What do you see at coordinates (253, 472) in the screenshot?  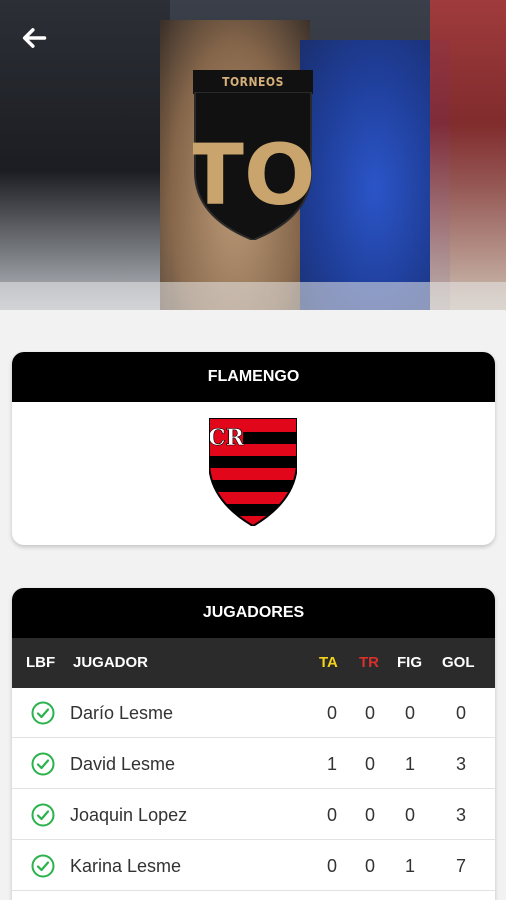 I see `team-crest: CR CR` at bounding box center [253, 472].